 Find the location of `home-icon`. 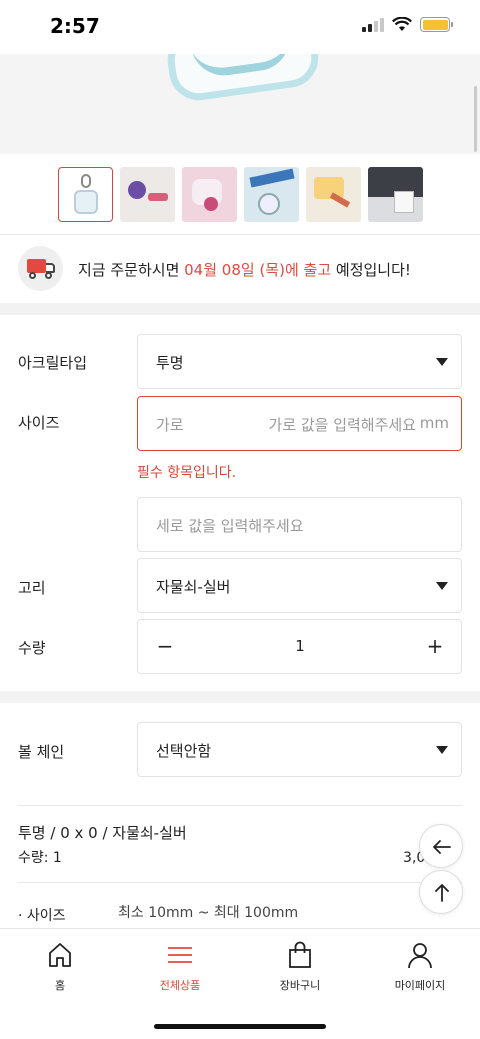

home-icon is located at coordinates (60, 955).